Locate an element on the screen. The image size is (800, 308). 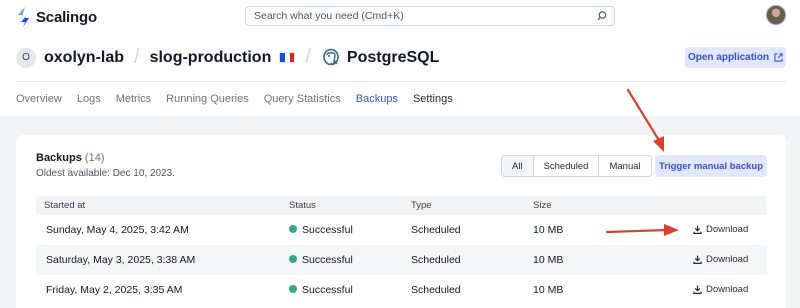
backups-title-text: Backups is located at coordinates (59, 158).